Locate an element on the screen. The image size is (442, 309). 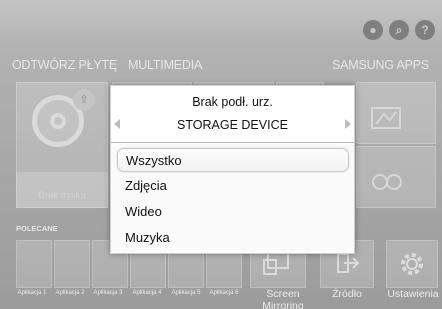
app-label-2: Aplikacja 2 is located at coordinates (70, 293).